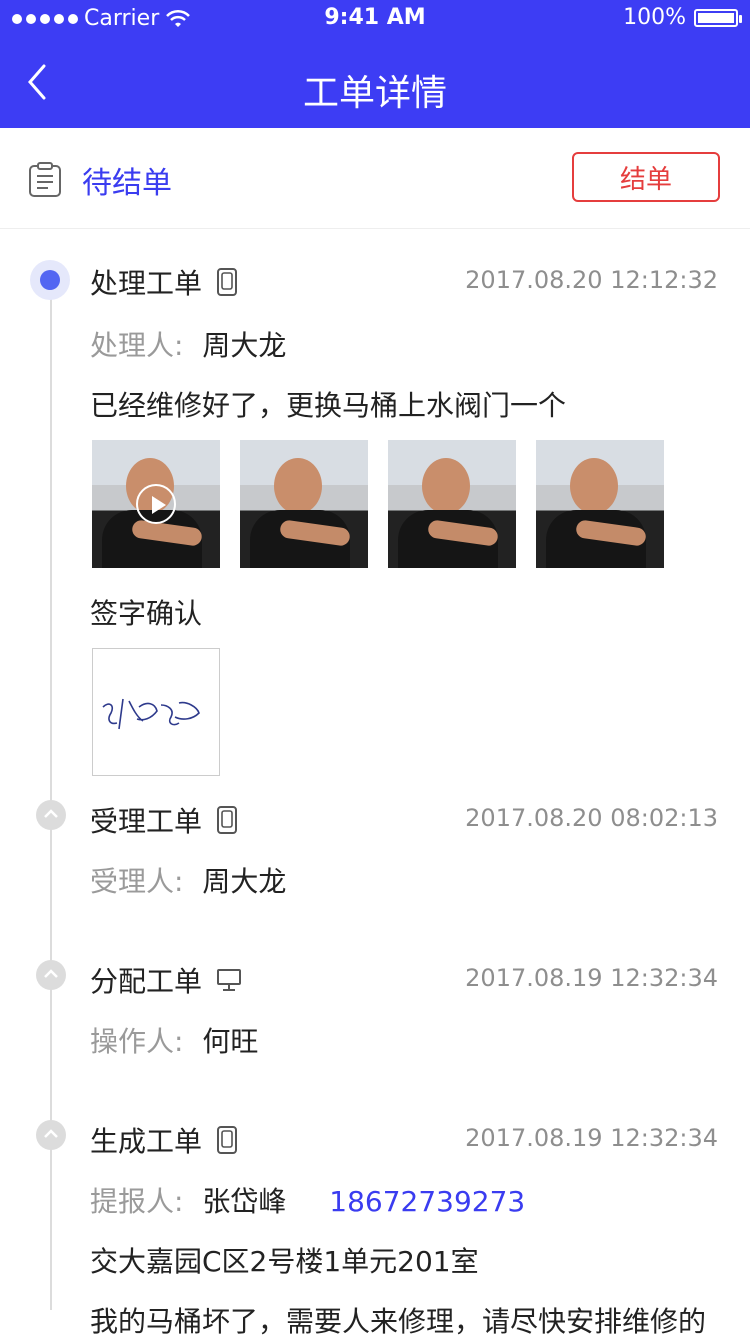  Describe the element at coordinates (591, 818) in the screenshot. I see `step-time: 2017.08.20 08:02:13` at that location.